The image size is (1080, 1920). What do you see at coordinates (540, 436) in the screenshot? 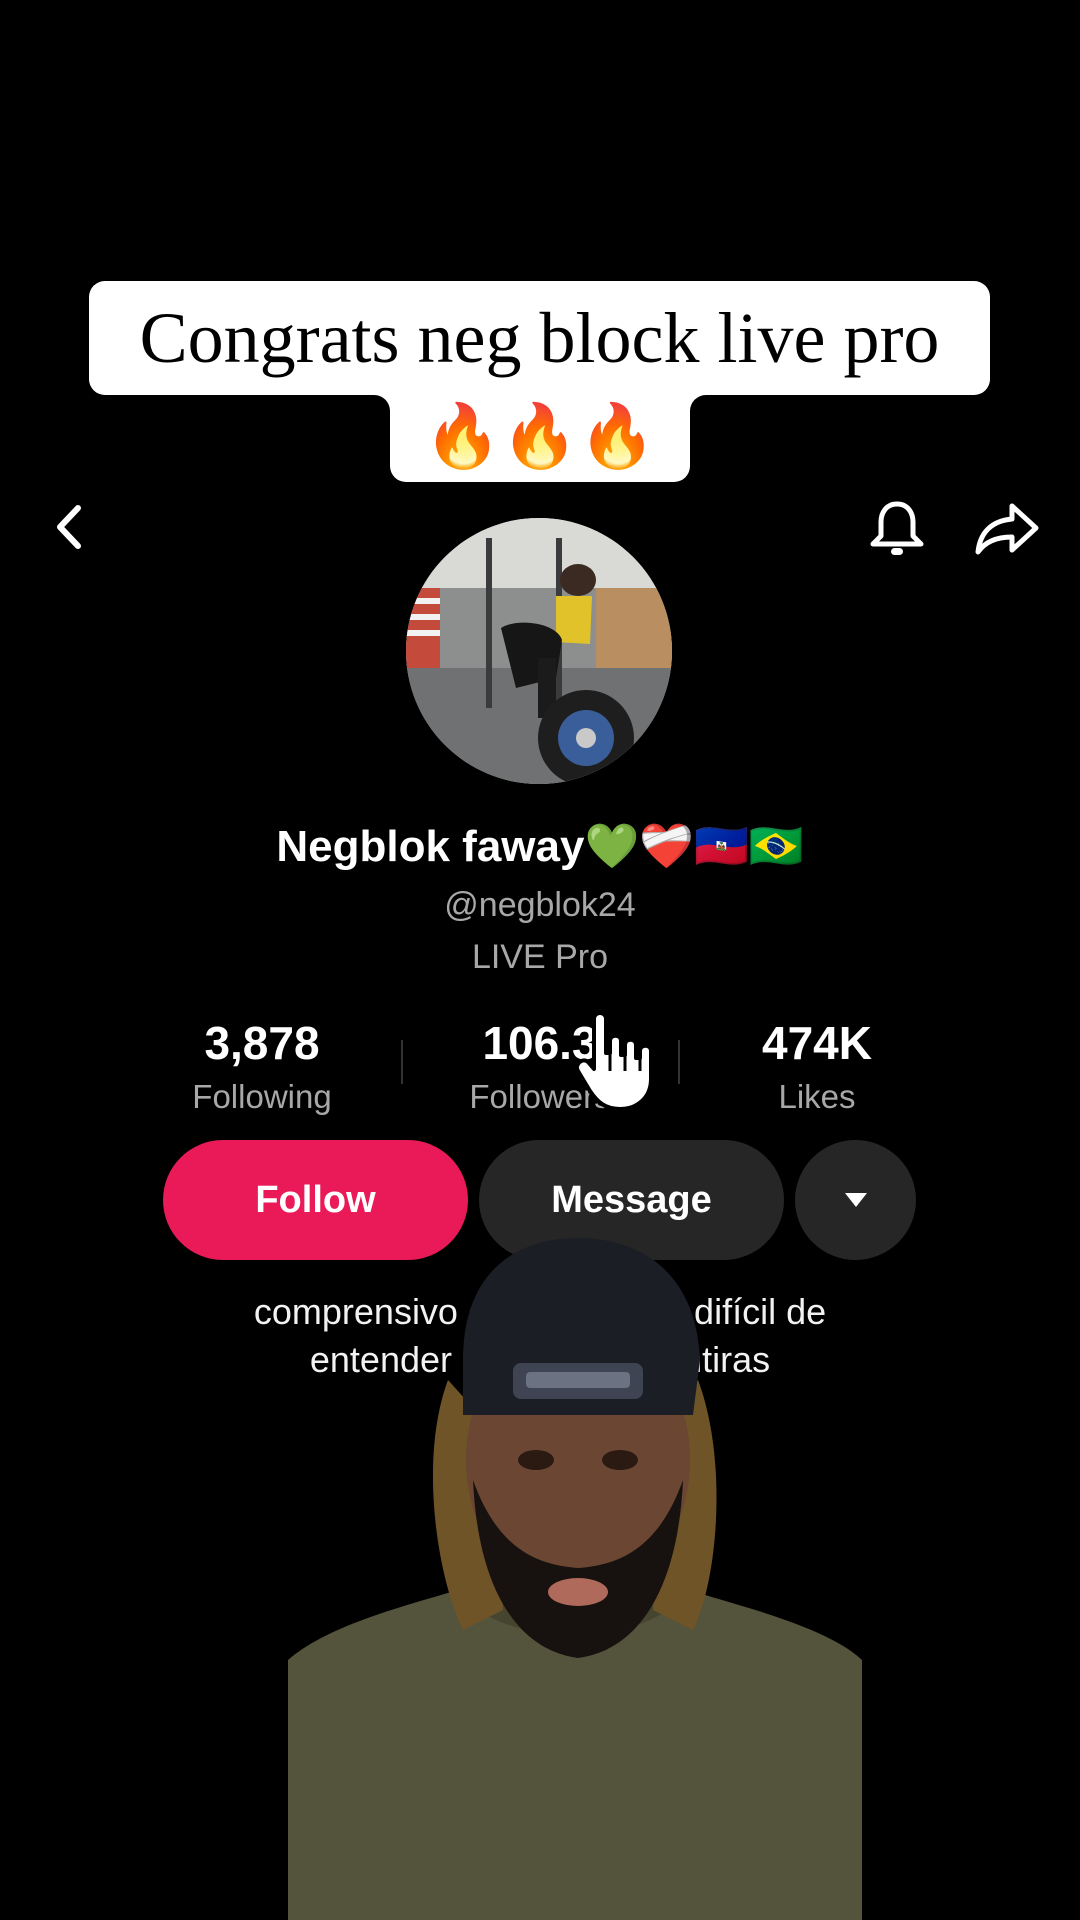
I see `caption-line-2: 🔥🔥🔥` at bounding box center [540, 436].